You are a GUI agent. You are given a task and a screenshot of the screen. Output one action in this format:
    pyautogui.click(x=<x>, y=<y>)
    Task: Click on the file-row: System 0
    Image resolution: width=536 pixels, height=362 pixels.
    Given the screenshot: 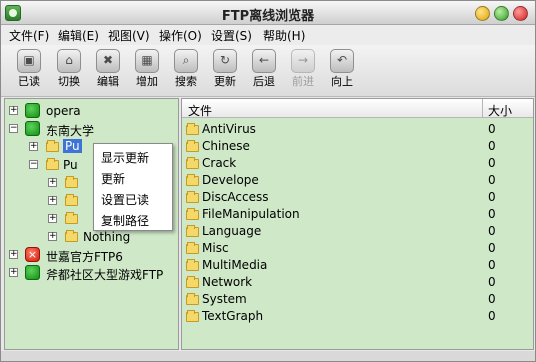 What is the action you would take?
    pyautogui.click(x=357, y=299)
    